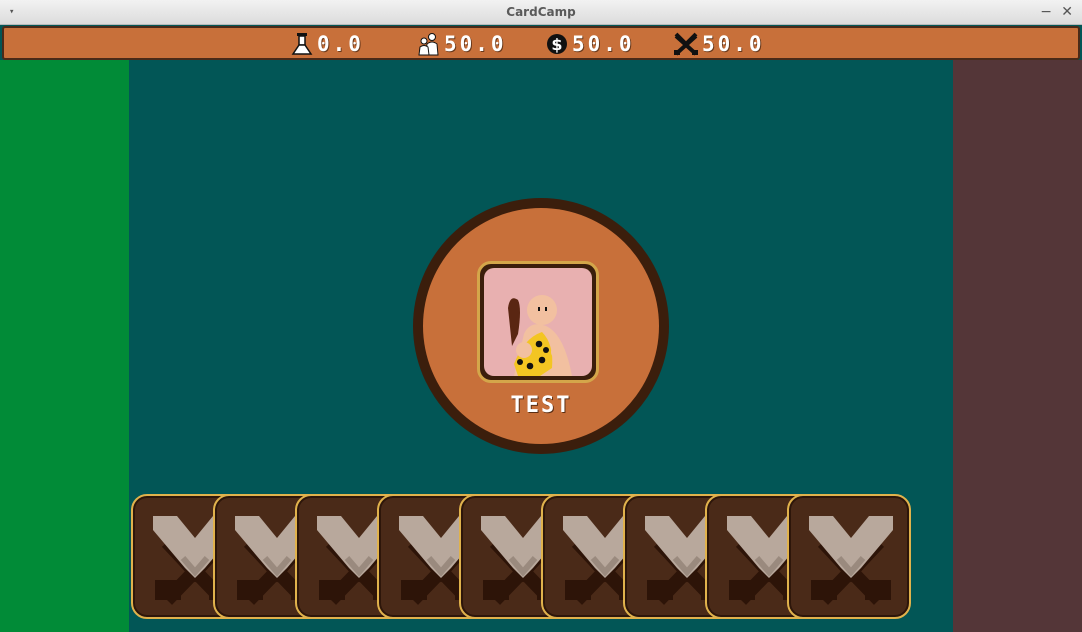 The image size is (1082, 632). What do you see at coordinates (475, 44) in the screenshot?
I see `population-value: 50.0` at bounding box center [475, 44].